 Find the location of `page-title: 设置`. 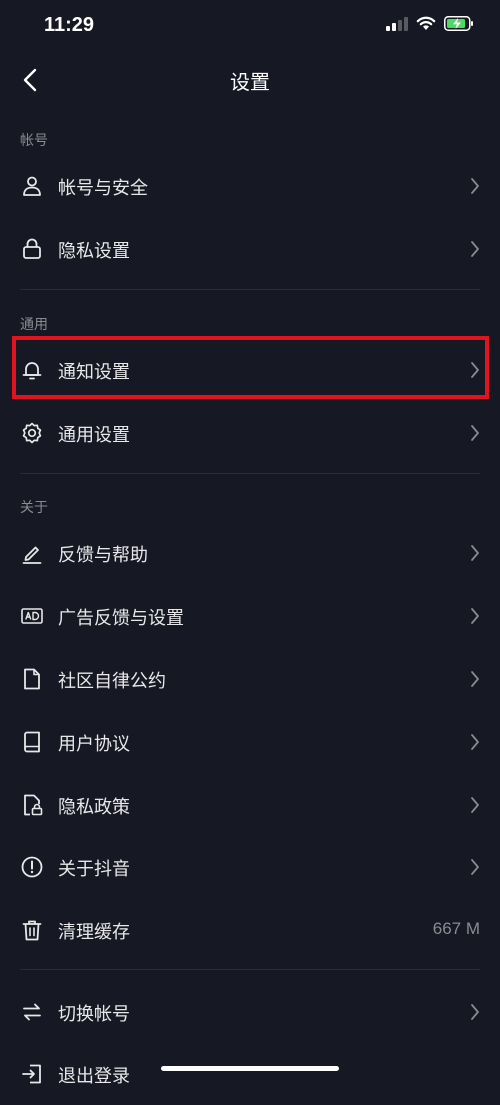

page-title: 设置 is located at coordinates (250, 82).